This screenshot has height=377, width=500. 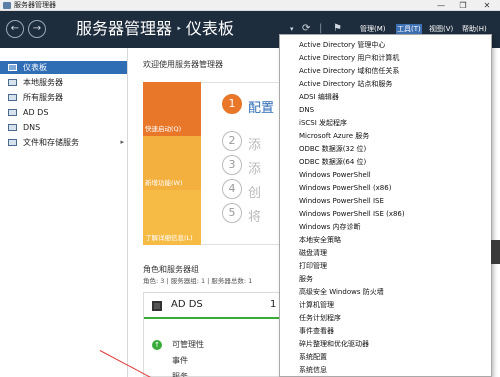 I want to click on sidebar-item-label: 文件和存储服务, so click(x=51, y=142).